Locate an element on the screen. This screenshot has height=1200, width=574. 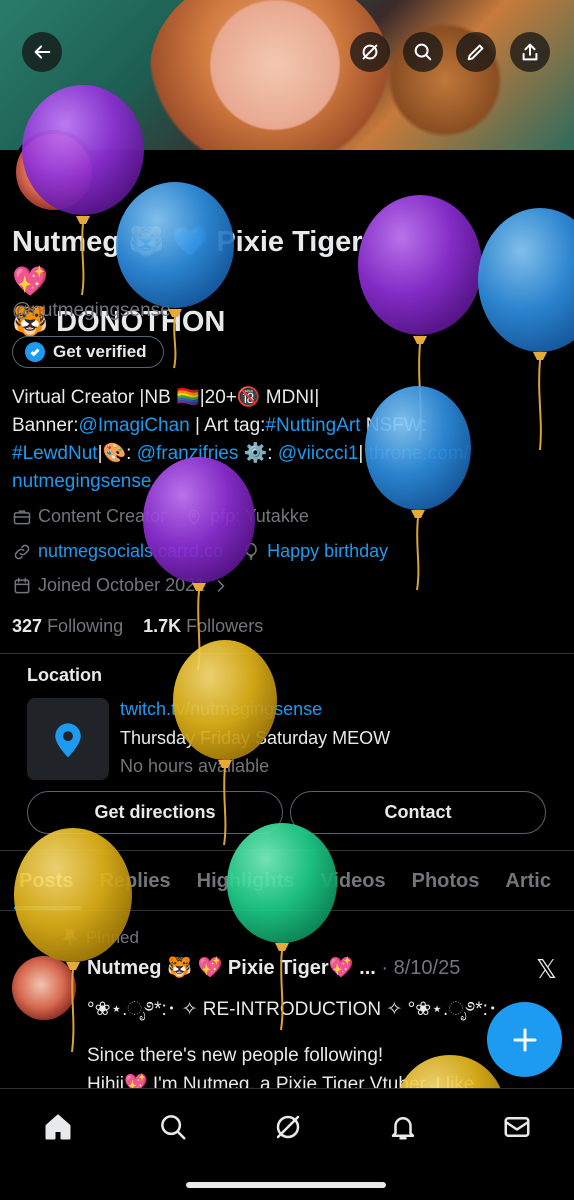
back-button is located at coordinates (42, 52).